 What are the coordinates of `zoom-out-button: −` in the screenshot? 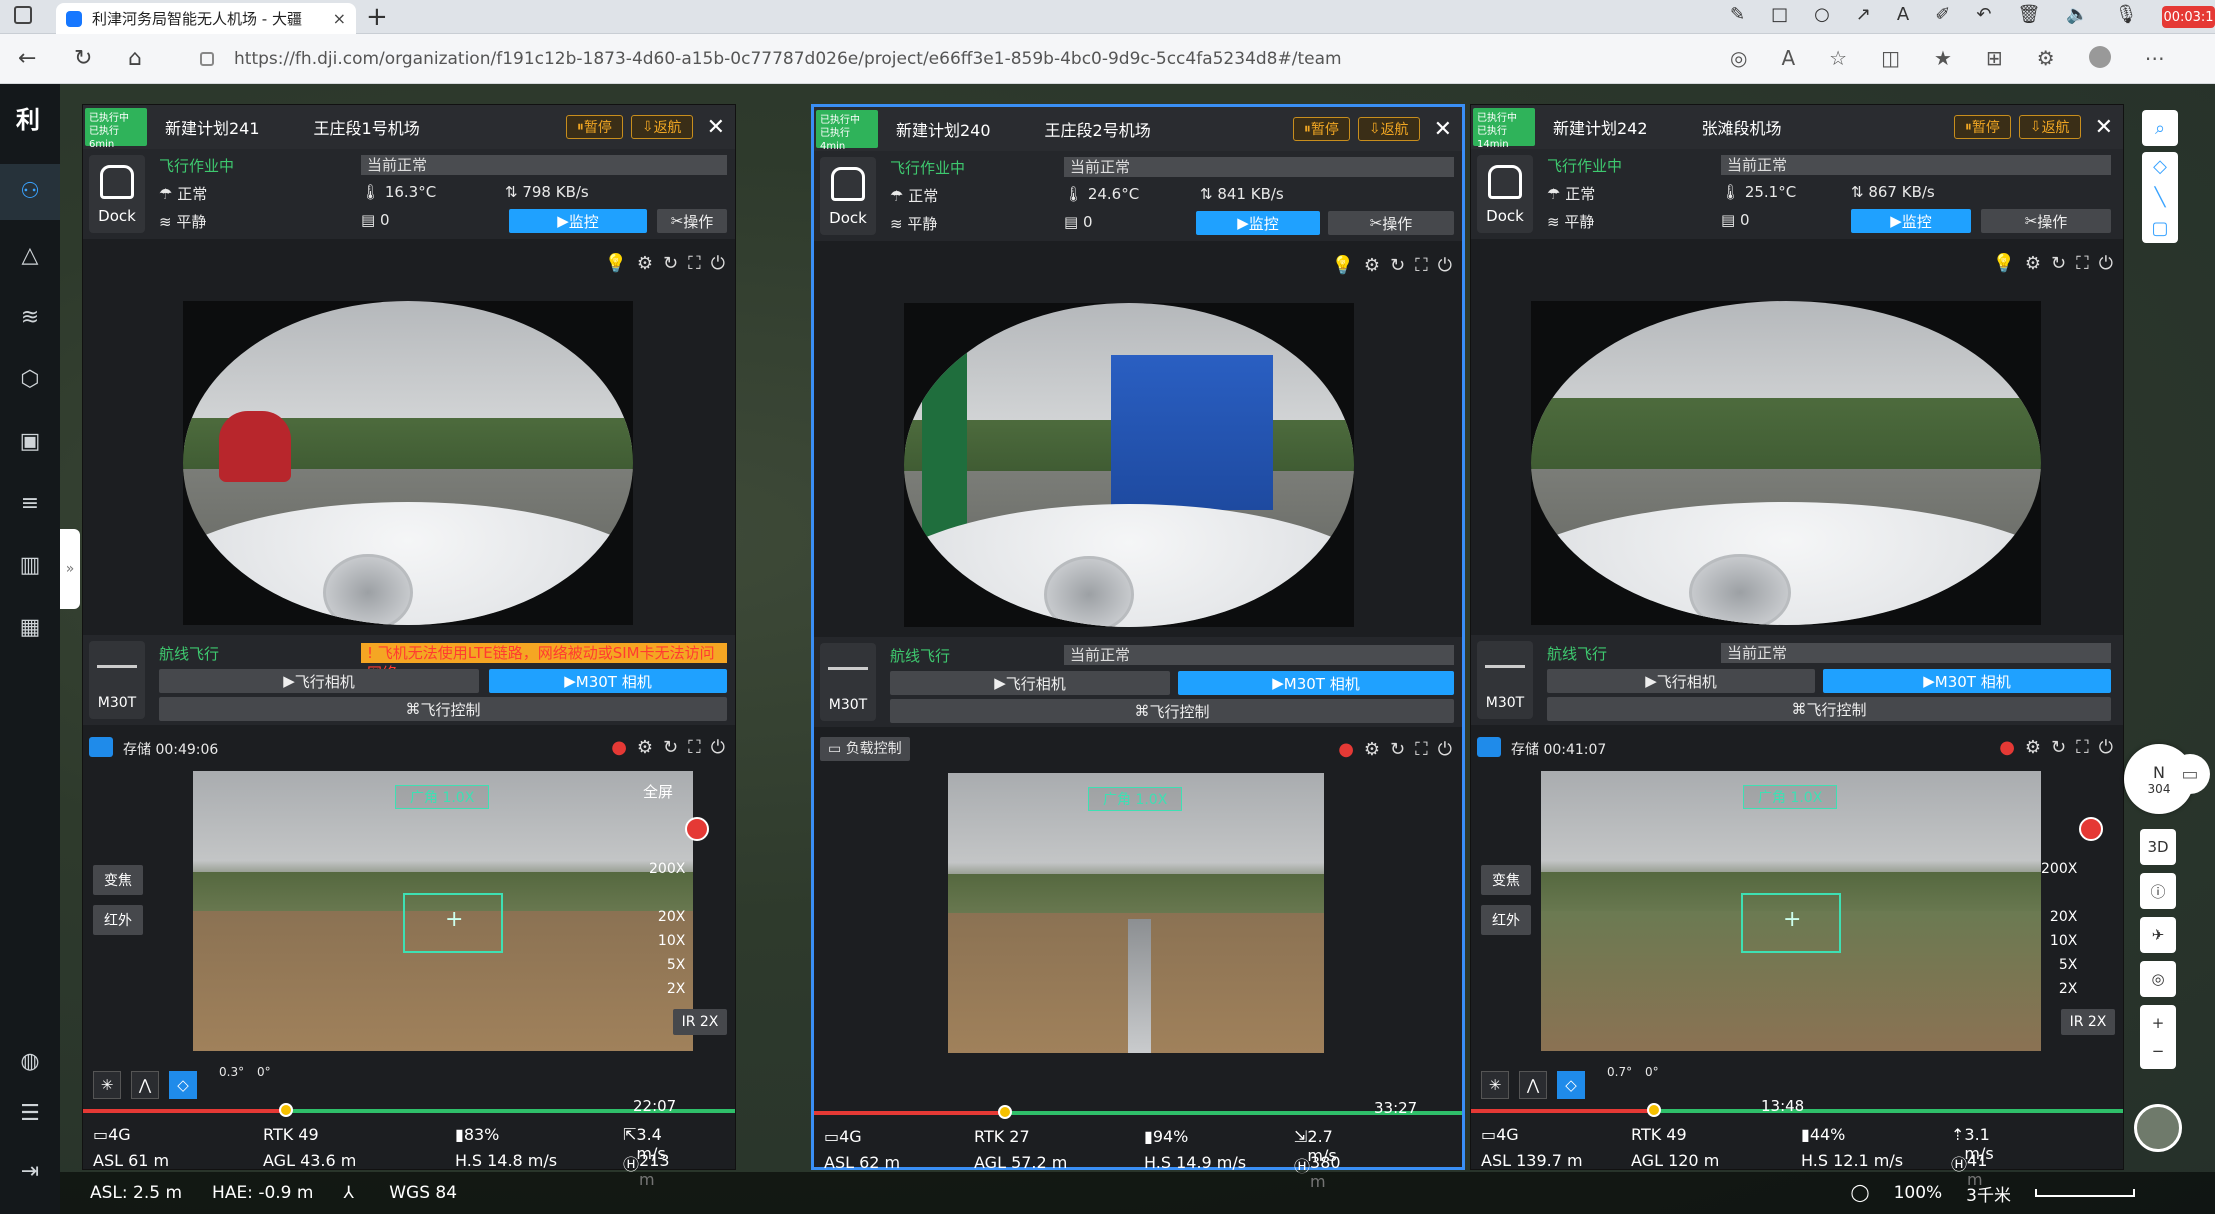 It's located at (2158, 1051).